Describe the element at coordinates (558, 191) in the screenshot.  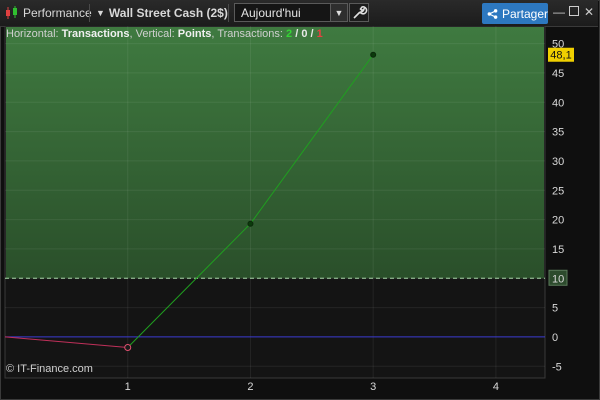
I see `y-tick-label: 25` at that location.